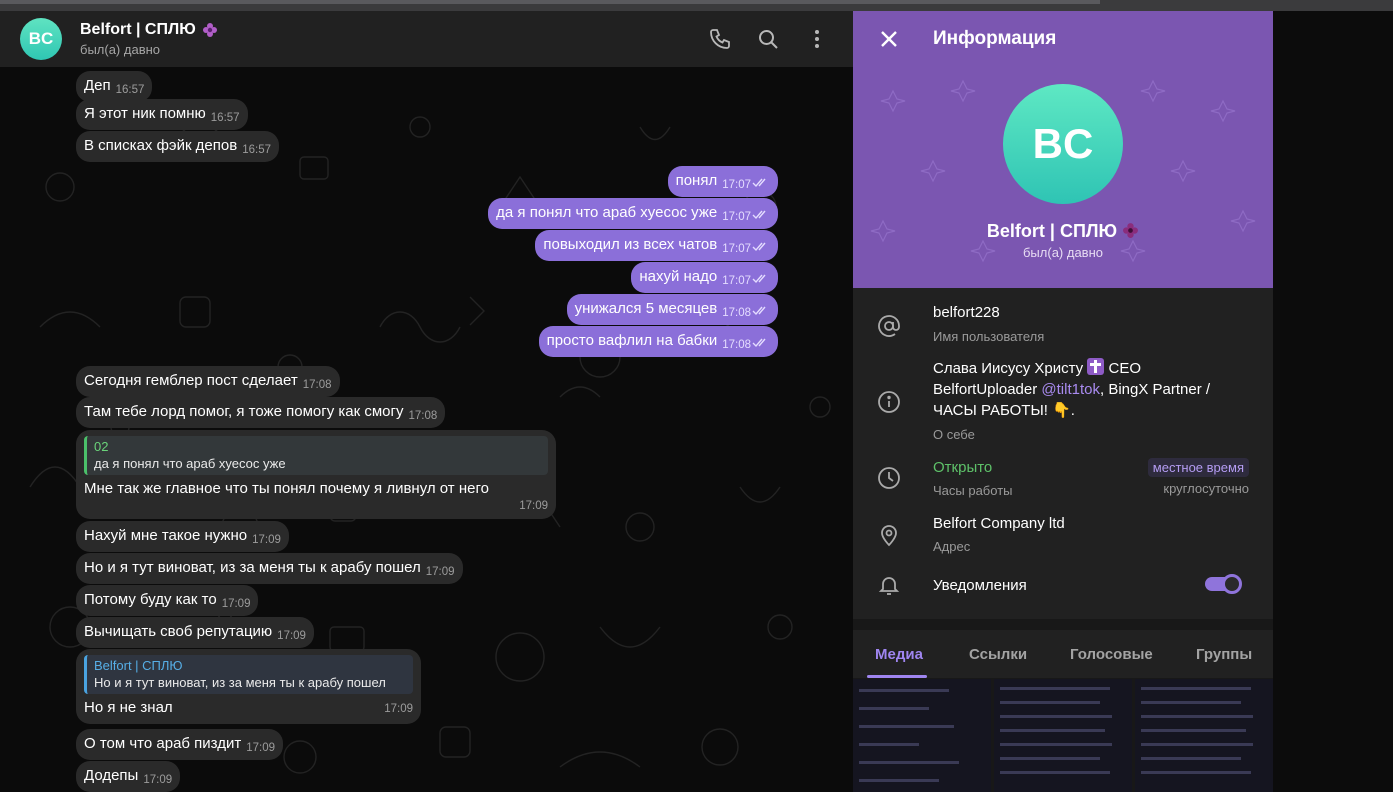 Image resolution: width=1393 pixels, height=792 pixels. What do you see at coordinates (985, 389) in the screenshot?
I see `bio-line2a: BelfortUploader` at bounding box center [985, 389].